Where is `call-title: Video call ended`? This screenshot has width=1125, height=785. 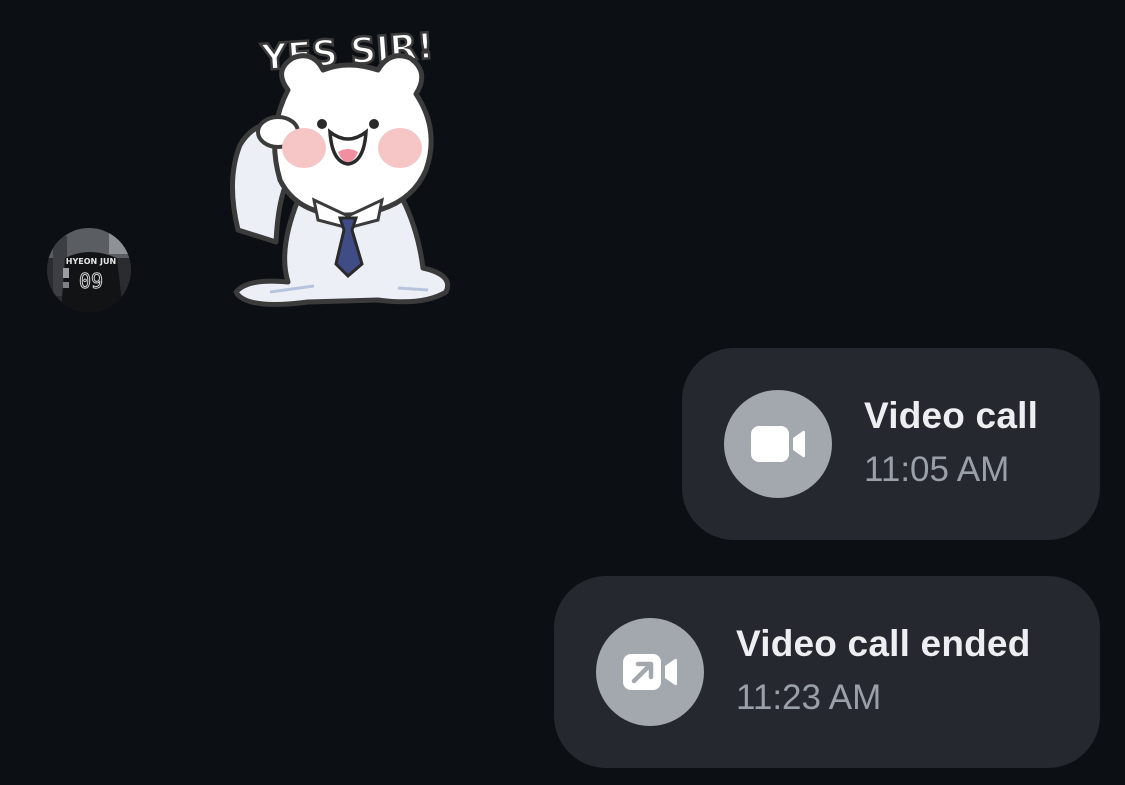
call-title: Video call ended is located at coordinates (883, 643).